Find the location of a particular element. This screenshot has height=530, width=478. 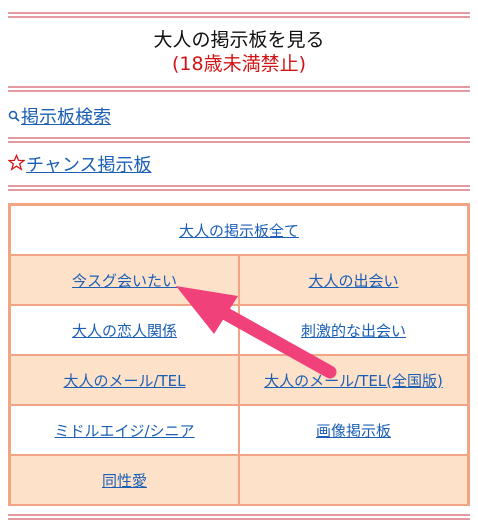

grid-cell: 大人の出会い is located at coordinates (353, 280).